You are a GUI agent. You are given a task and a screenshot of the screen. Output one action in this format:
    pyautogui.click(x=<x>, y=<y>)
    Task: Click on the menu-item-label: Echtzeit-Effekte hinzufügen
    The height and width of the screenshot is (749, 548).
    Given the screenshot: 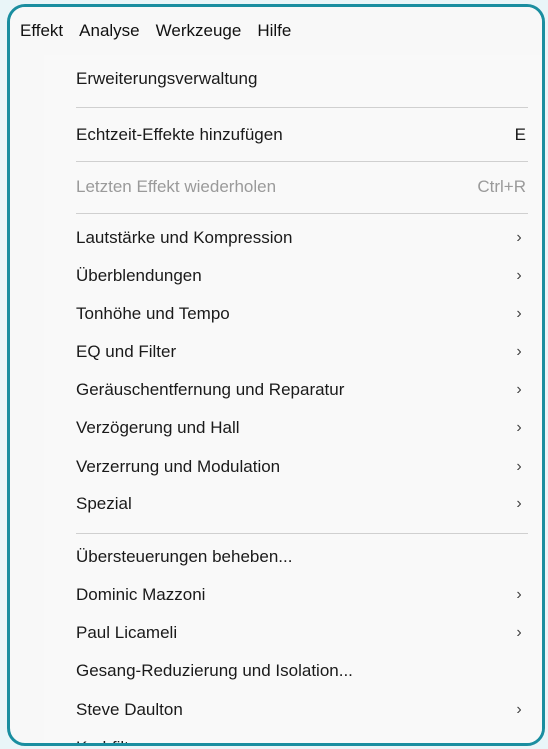 What is the action you would take?
    pyautogui.click(x=179, y=134)
    